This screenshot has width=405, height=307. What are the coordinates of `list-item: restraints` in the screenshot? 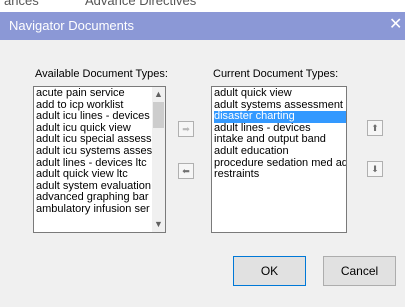 It's located at (280, 175).